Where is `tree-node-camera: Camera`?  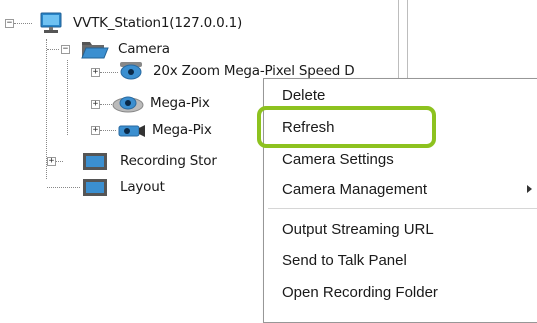
tree-node-camera: Camera is located at coordinates (125, 49).